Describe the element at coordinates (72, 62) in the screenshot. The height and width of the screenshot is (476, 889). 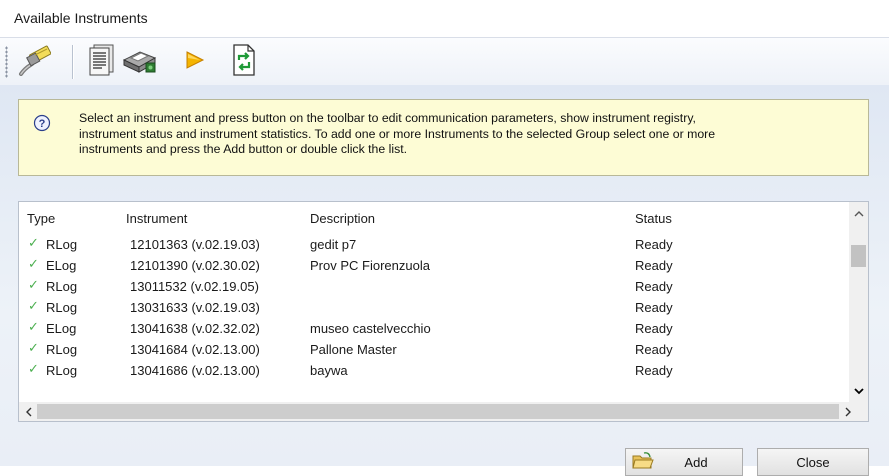
I see `toolbar-separator` at that location.